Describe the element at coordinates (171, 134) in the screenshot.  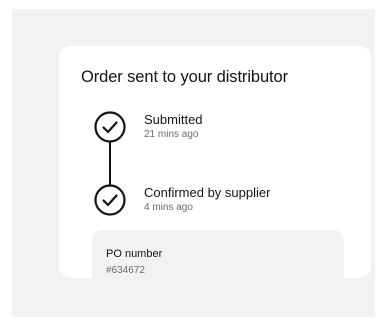
I see `step-timestamp: 21 mins ago` at that location.